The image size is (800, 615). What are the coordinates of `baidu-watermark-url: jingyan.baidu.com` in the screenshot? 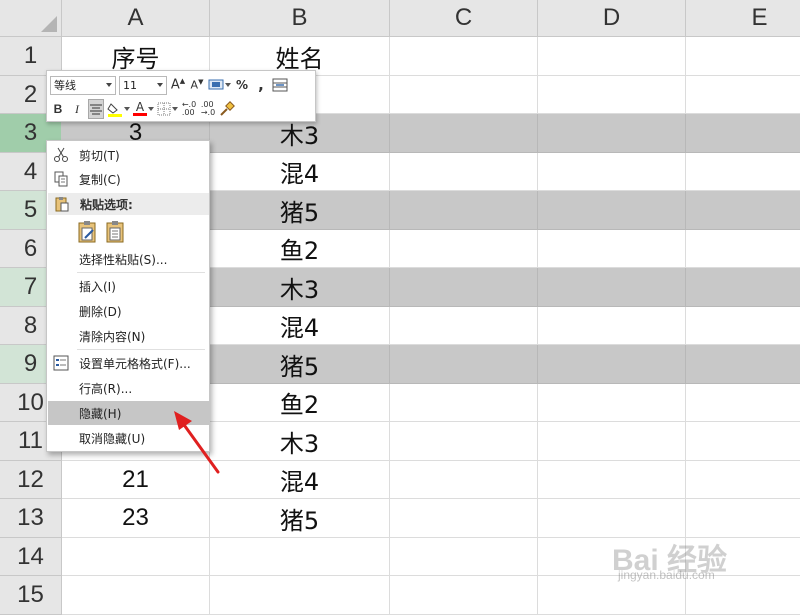 It's located at (666, 575).